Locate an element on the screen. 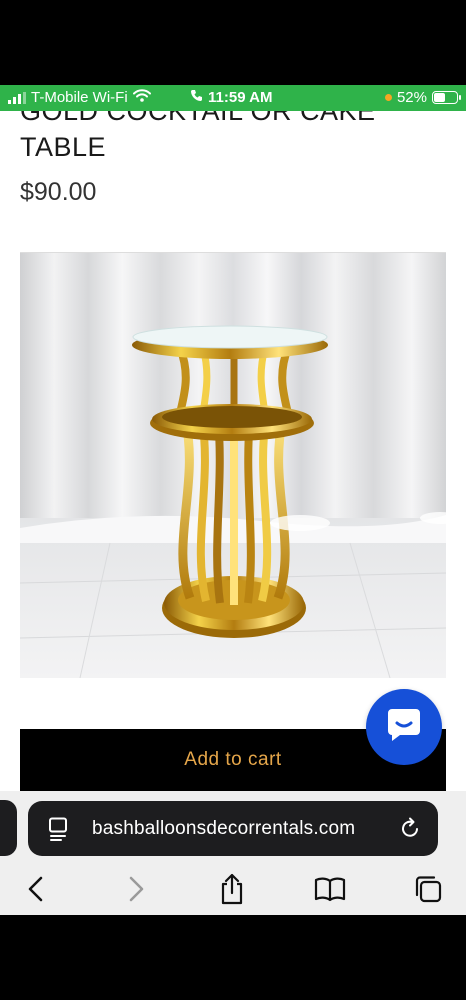 This screenshot has width=466, height=1000. chat-button is located at coordinates (404, 727).